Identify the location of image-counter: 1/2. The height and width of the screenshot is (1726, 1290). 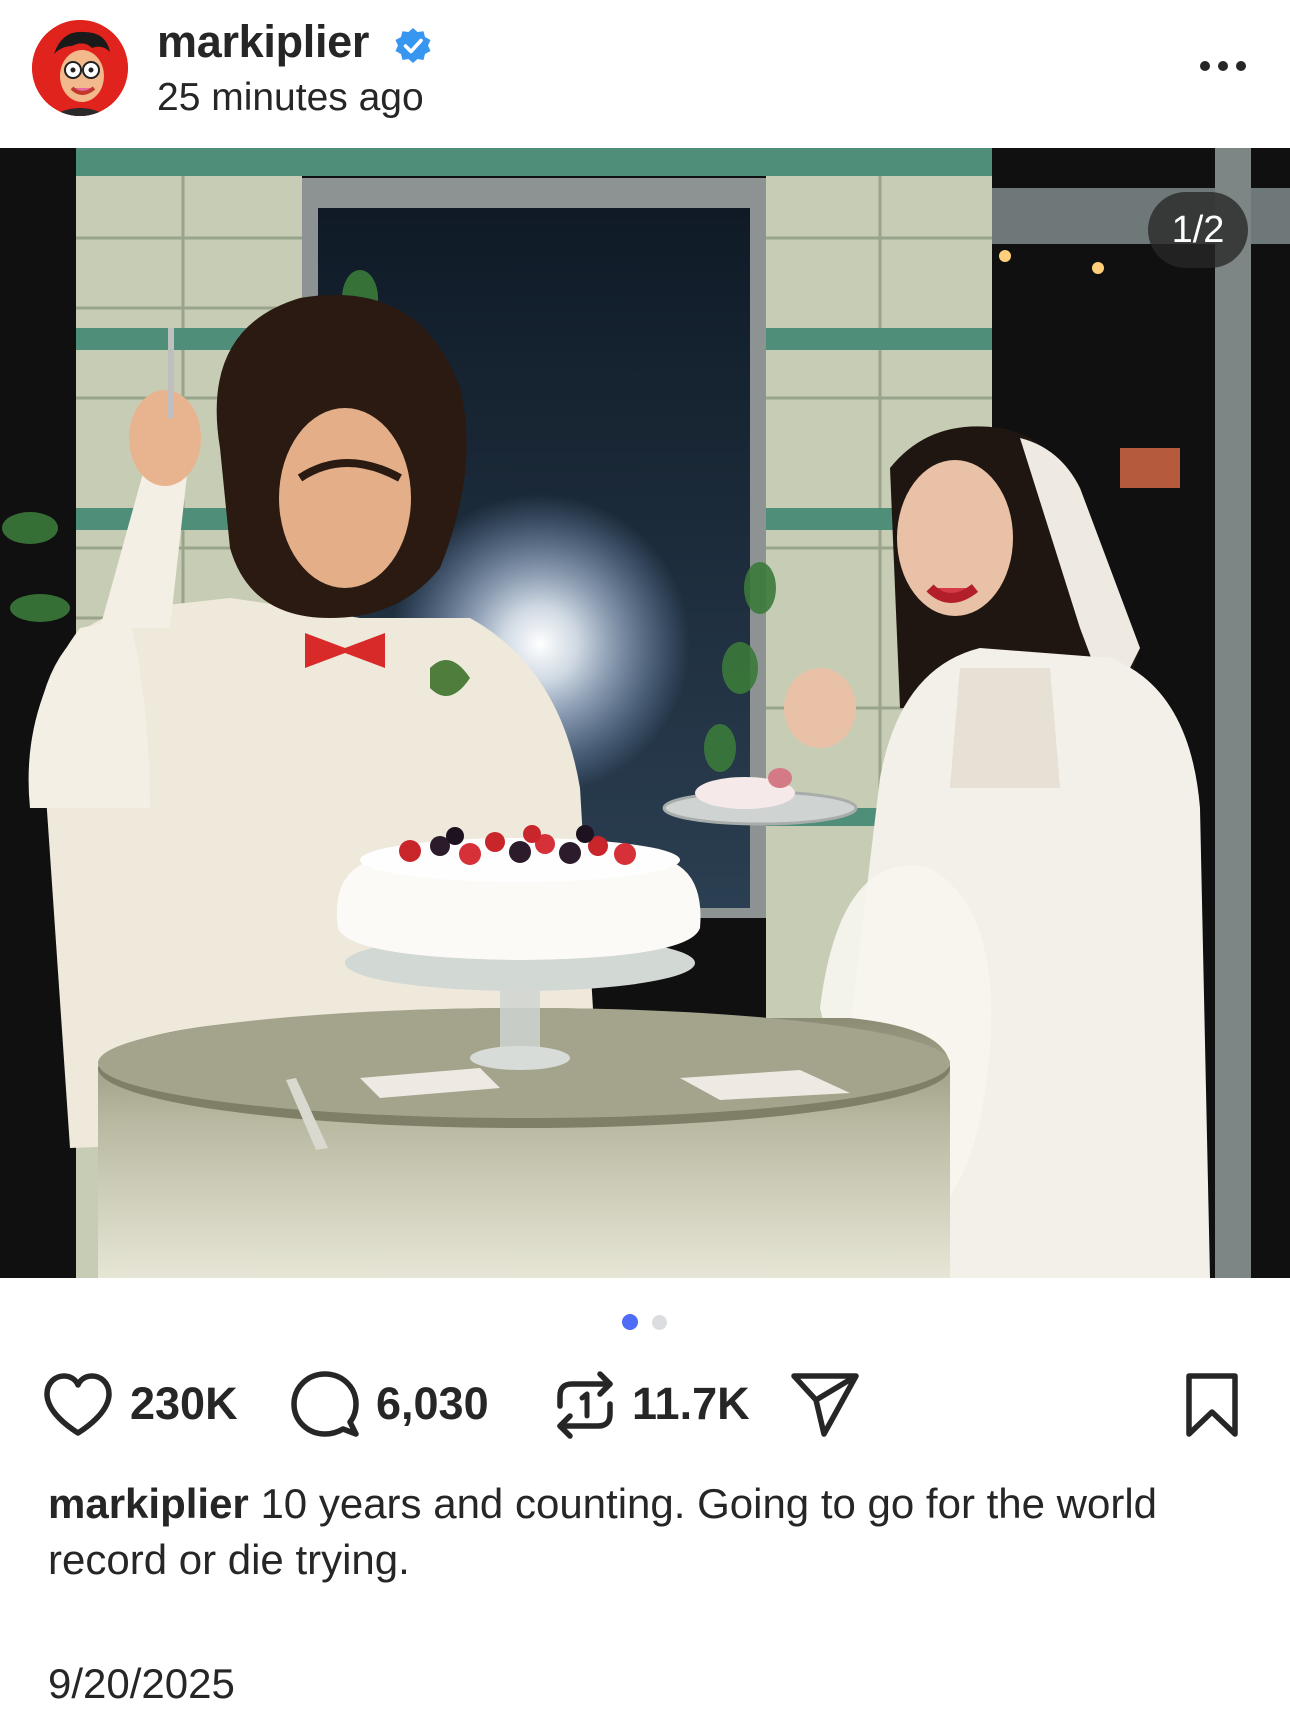
(1198, 230).